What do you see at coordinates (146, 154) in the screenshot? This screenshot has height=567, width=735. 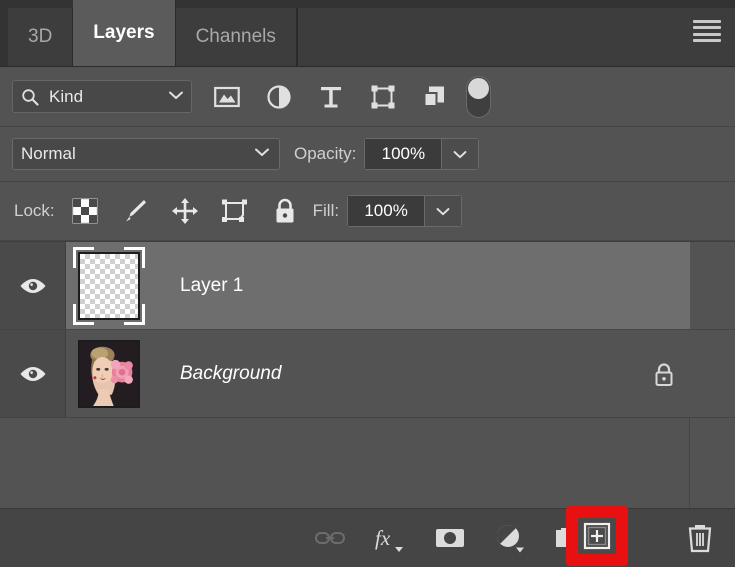 I see `blend-mode-dropdown: Normal` at bounding box center [146, 154].